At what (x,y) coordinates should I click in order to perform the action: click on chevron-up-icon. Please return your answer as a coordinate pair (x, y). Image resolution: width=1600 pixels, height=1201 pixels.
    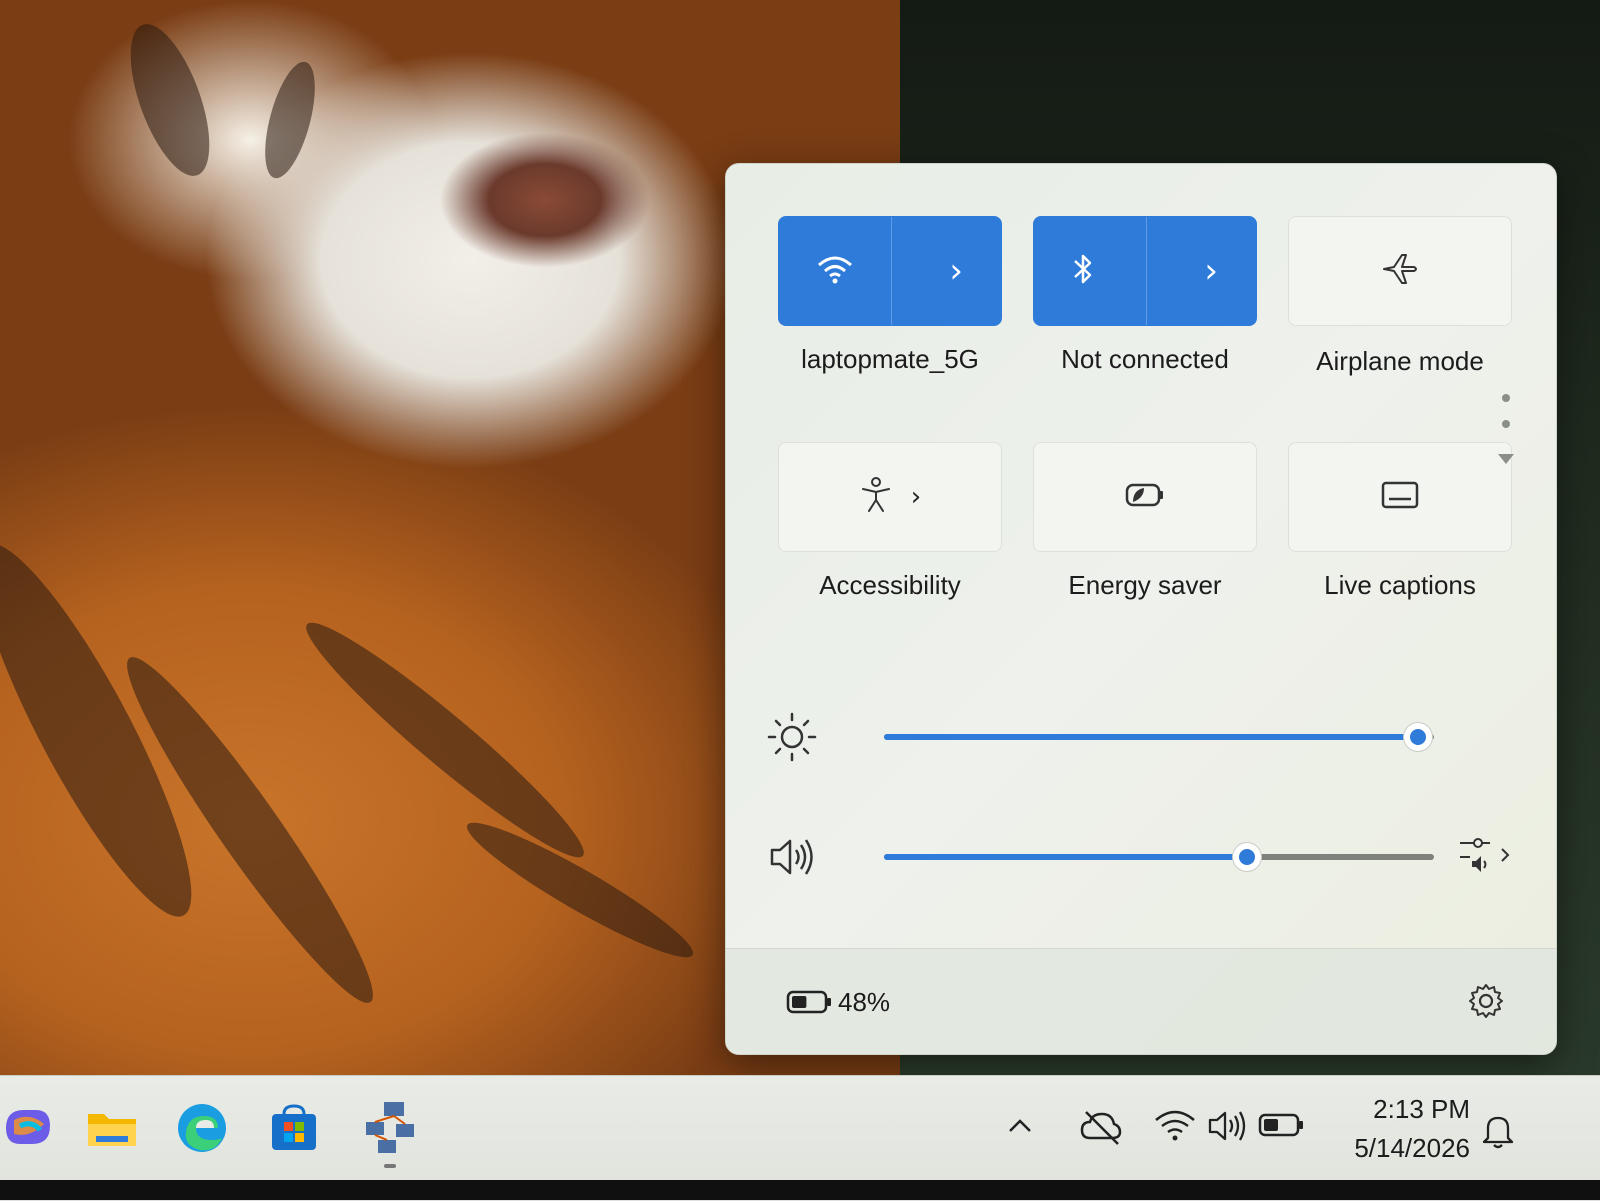
    Looking at the image, I should click on (1020, 1126).